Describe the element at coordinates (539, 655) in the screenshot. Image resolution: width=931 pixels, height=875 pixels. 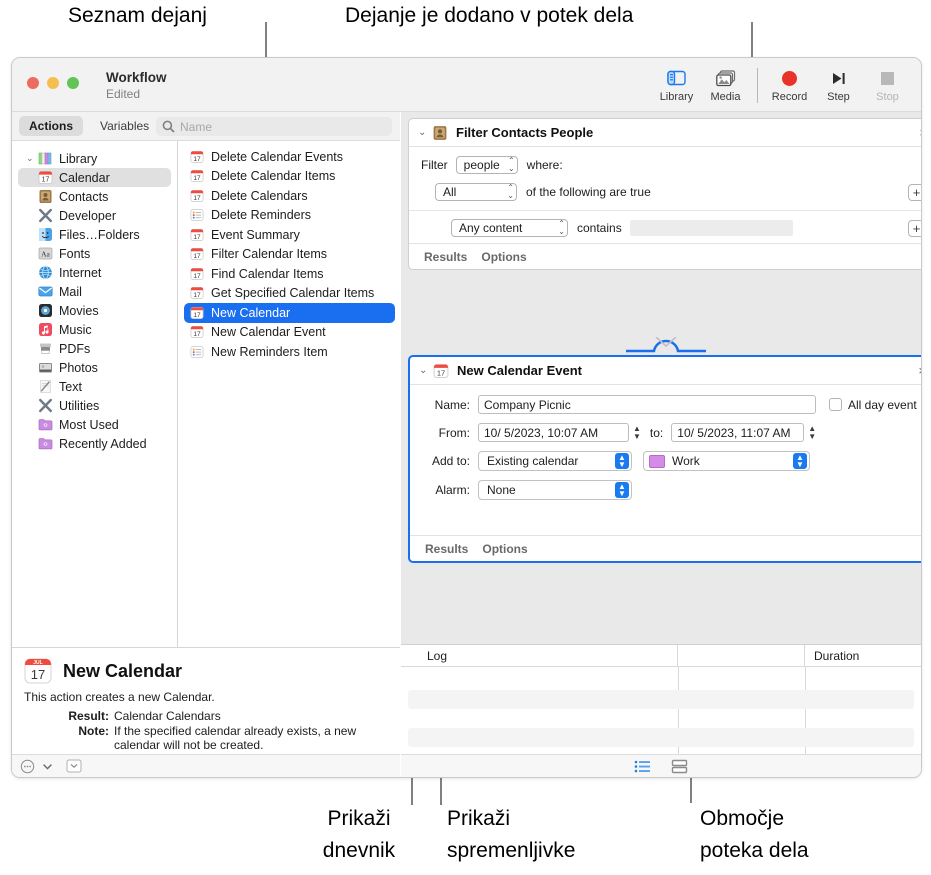
I see `log-column-header-log: Log` at that location.